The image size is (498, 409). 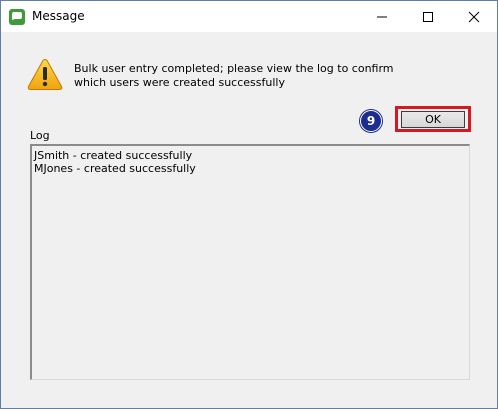 I want to click on window-title: Message, so click(x=58, y=16).